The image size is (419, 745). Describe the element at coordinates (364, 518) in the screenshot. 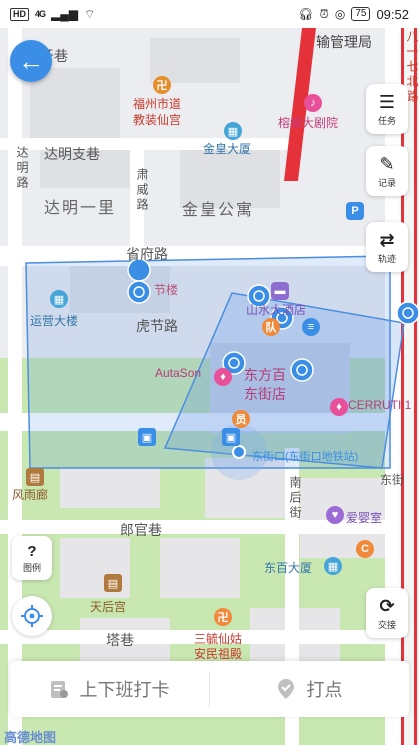

I see `poi-label: 爱婴室` at that location.